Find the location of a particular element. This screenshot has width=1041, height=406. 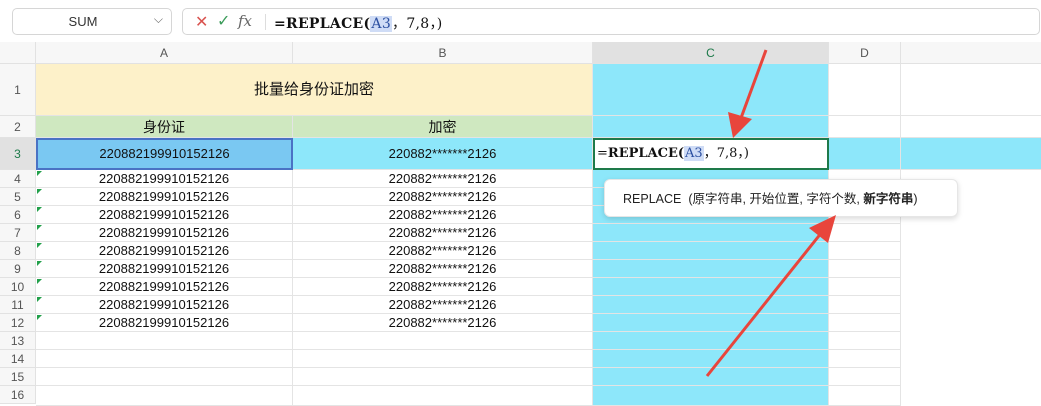

arrow-to-cell is located at coordinates (748, 93).